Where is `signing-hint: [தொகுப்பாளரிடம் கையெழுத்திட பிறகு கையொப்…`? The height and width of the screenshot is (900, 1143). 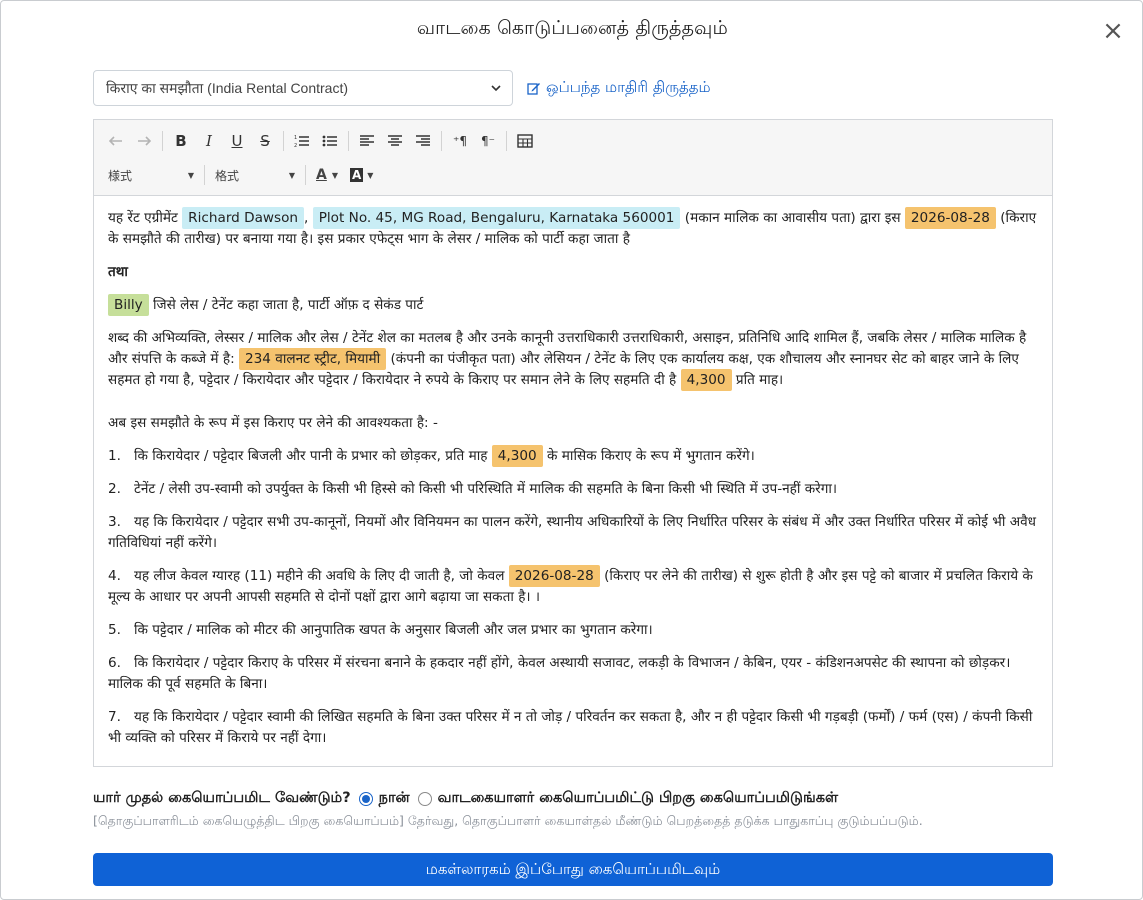 signing-hint: [தொகுப்பாளரிடம் கையெழுத்திட பிறகு கையொப்… is located at coordinates (508, 820).